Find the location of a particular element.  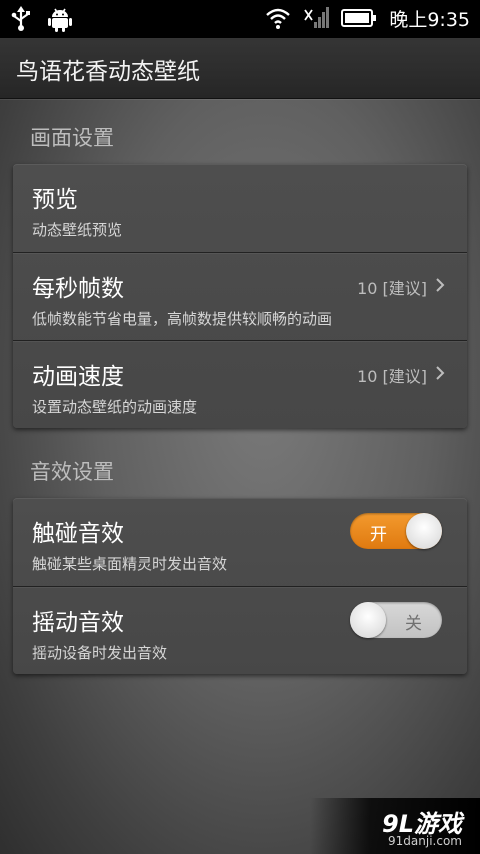

fps-value: 10 [建议] is located at coordinates (392, 288).